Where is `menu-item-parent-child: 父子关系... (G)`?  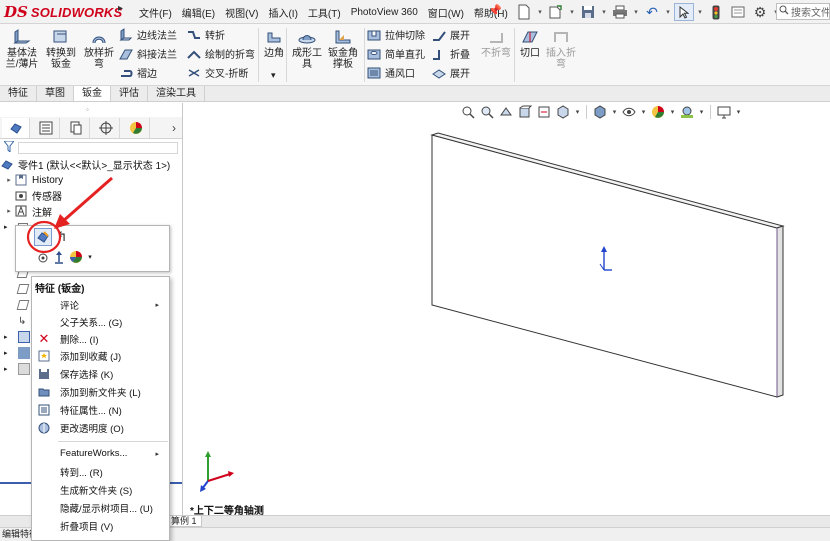
menu-item-parent-child: 父子关系... (G) is located at coordinates (100, 321).